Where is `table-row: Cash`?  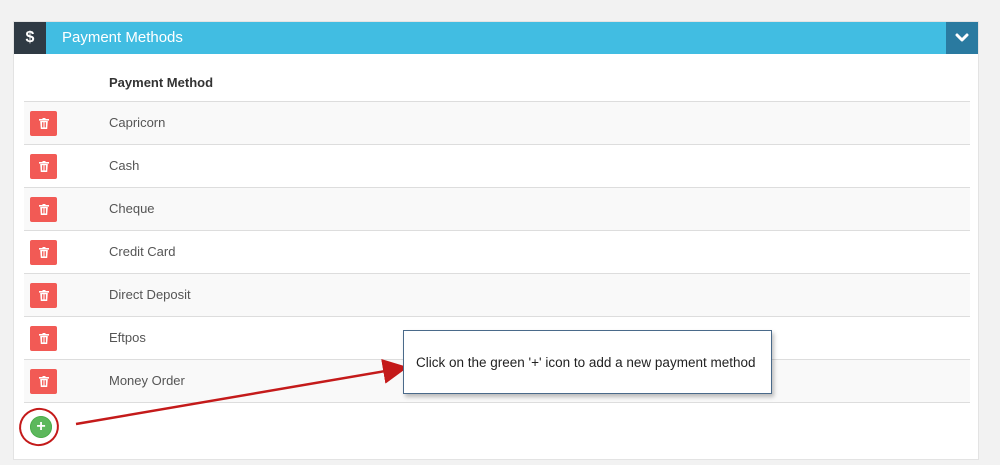
table-row: Cash is located at coordinates (497, 166).